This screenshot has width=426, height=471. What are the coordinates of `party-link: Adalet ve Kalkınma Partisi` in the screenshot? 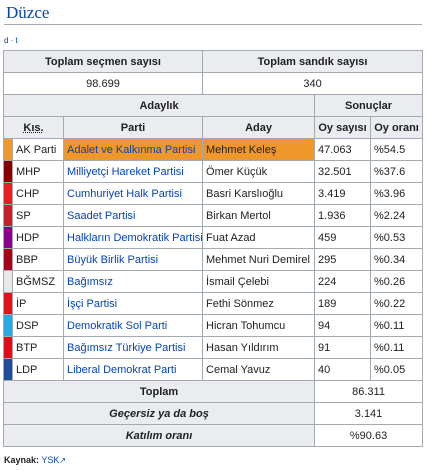 It's located at (133, 149).